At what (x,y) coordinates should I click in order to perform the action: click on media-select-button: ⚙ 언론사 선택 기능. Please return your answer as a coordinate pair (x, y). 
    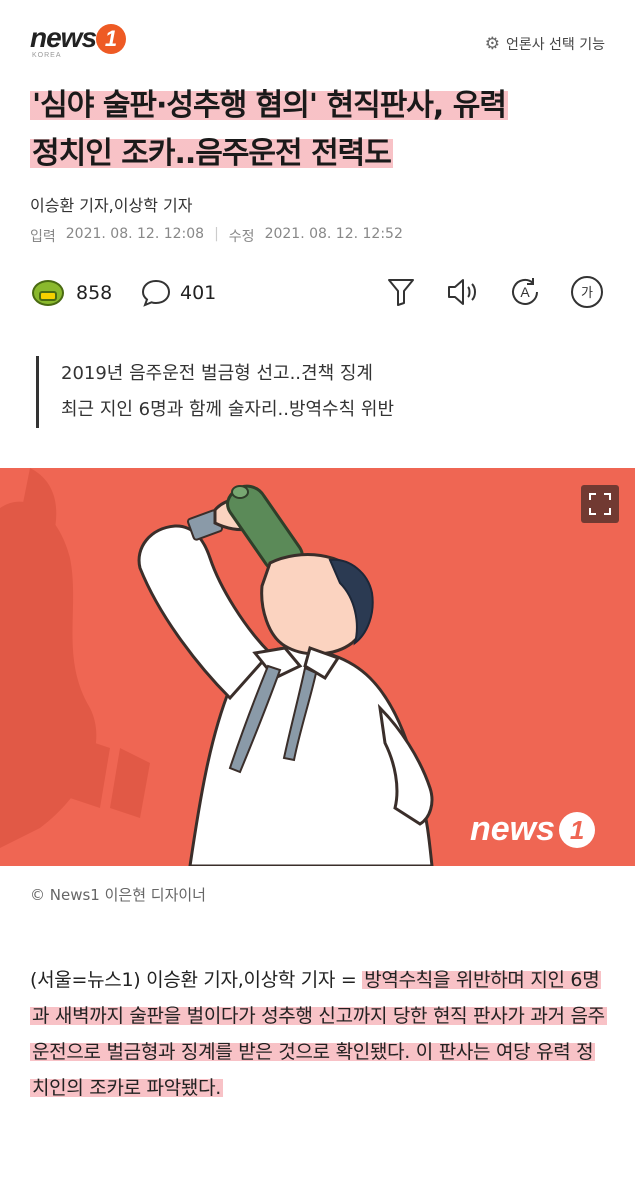
    Looking at the image, I should click on (545, 44).